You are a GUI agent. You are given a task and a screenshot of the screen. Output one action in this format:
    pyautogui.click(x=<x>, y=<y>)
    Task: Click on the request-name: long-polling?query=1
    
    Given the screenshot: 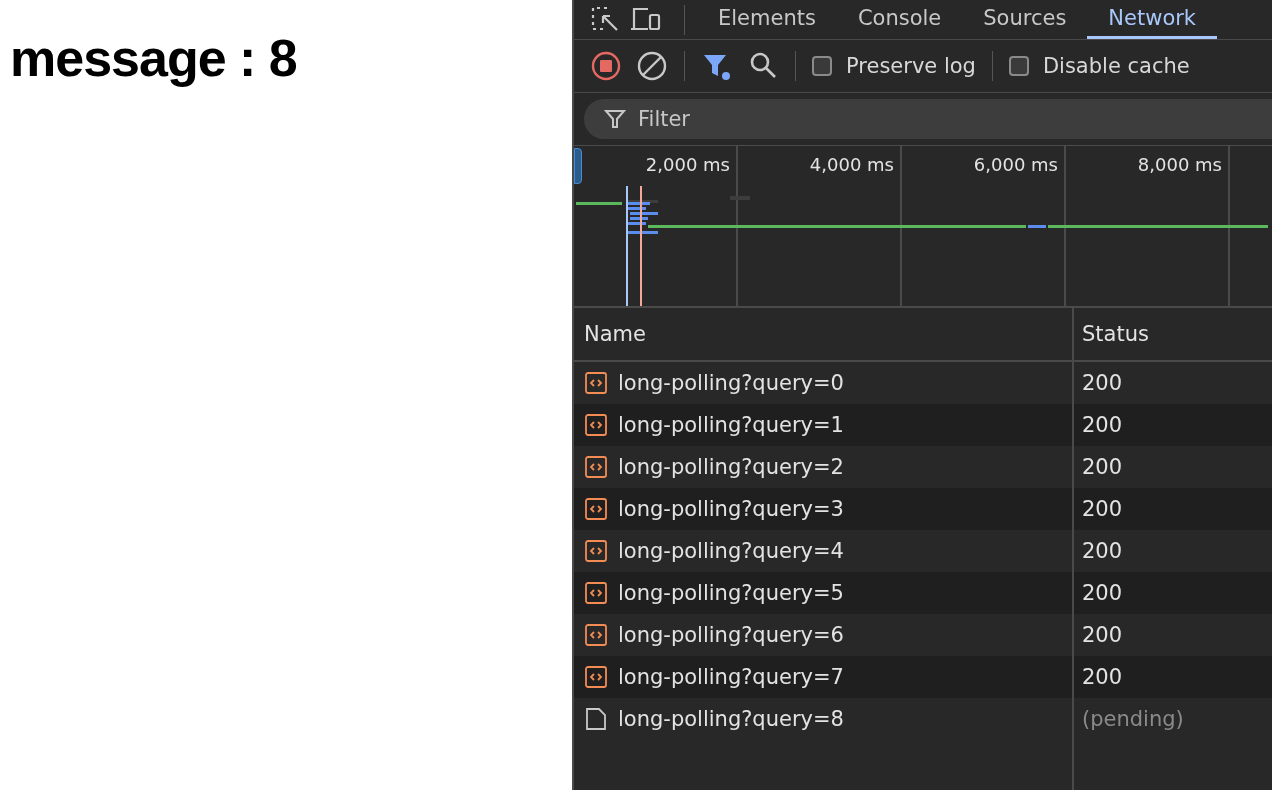 What is the action you would take?
    pyautogui.click(x=731, y=425)
    